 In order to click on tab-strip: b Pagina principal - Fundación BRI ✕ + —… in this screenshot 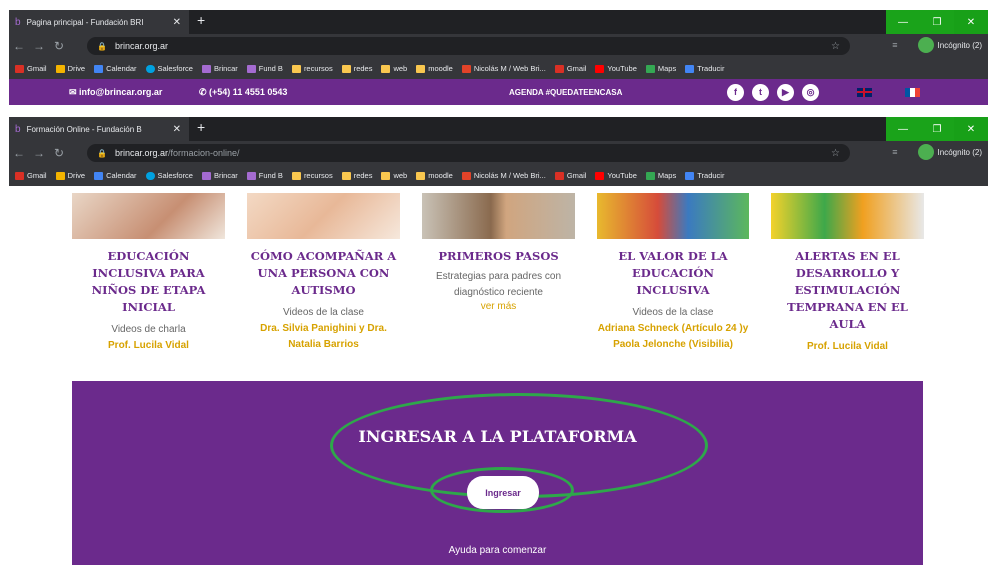, I will do `click(498, 22)`.